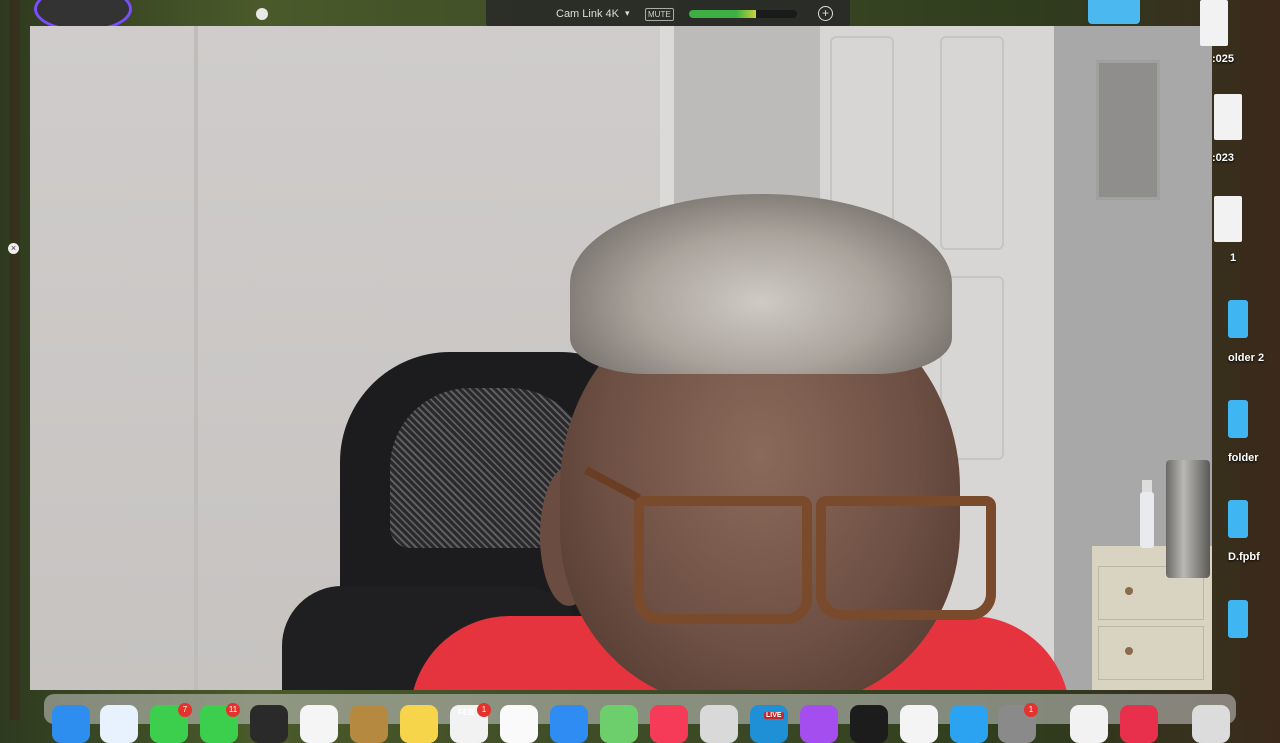 This screenshot has width=1280, height=743. Describe the element at coordinates (13, 248) in the screenshot. I see `close-icon: ×` at that location.